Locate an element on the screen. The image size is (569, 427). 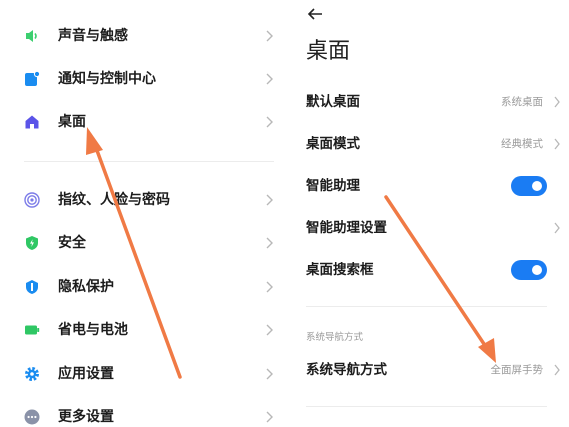
speaker-icon is located at coordinates (31, 36).